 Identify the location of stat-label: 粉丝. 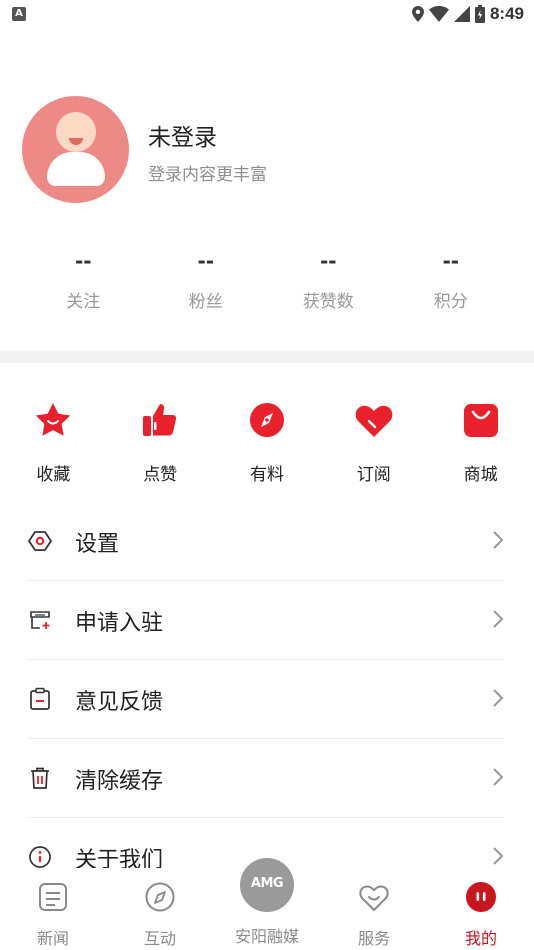
(205, 302).